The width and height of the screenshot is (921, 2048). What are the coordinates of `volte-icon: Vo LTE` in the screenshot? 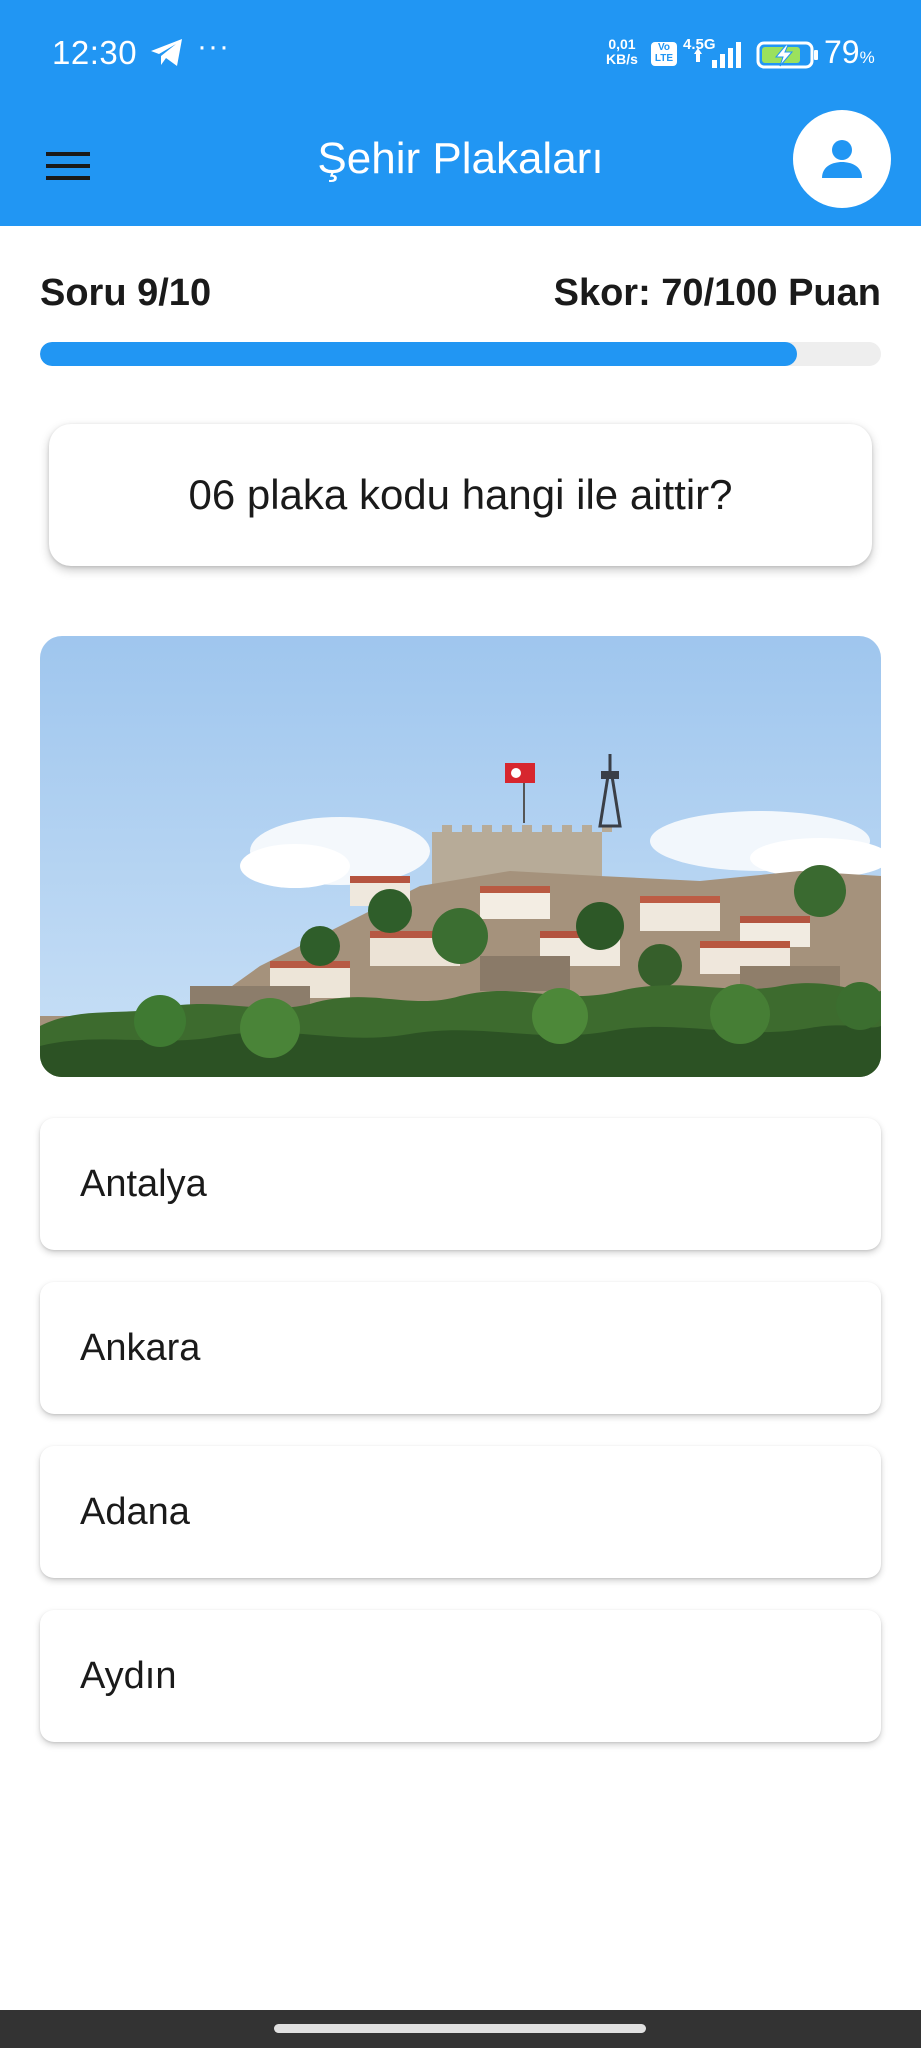 It's located at (664, 54).